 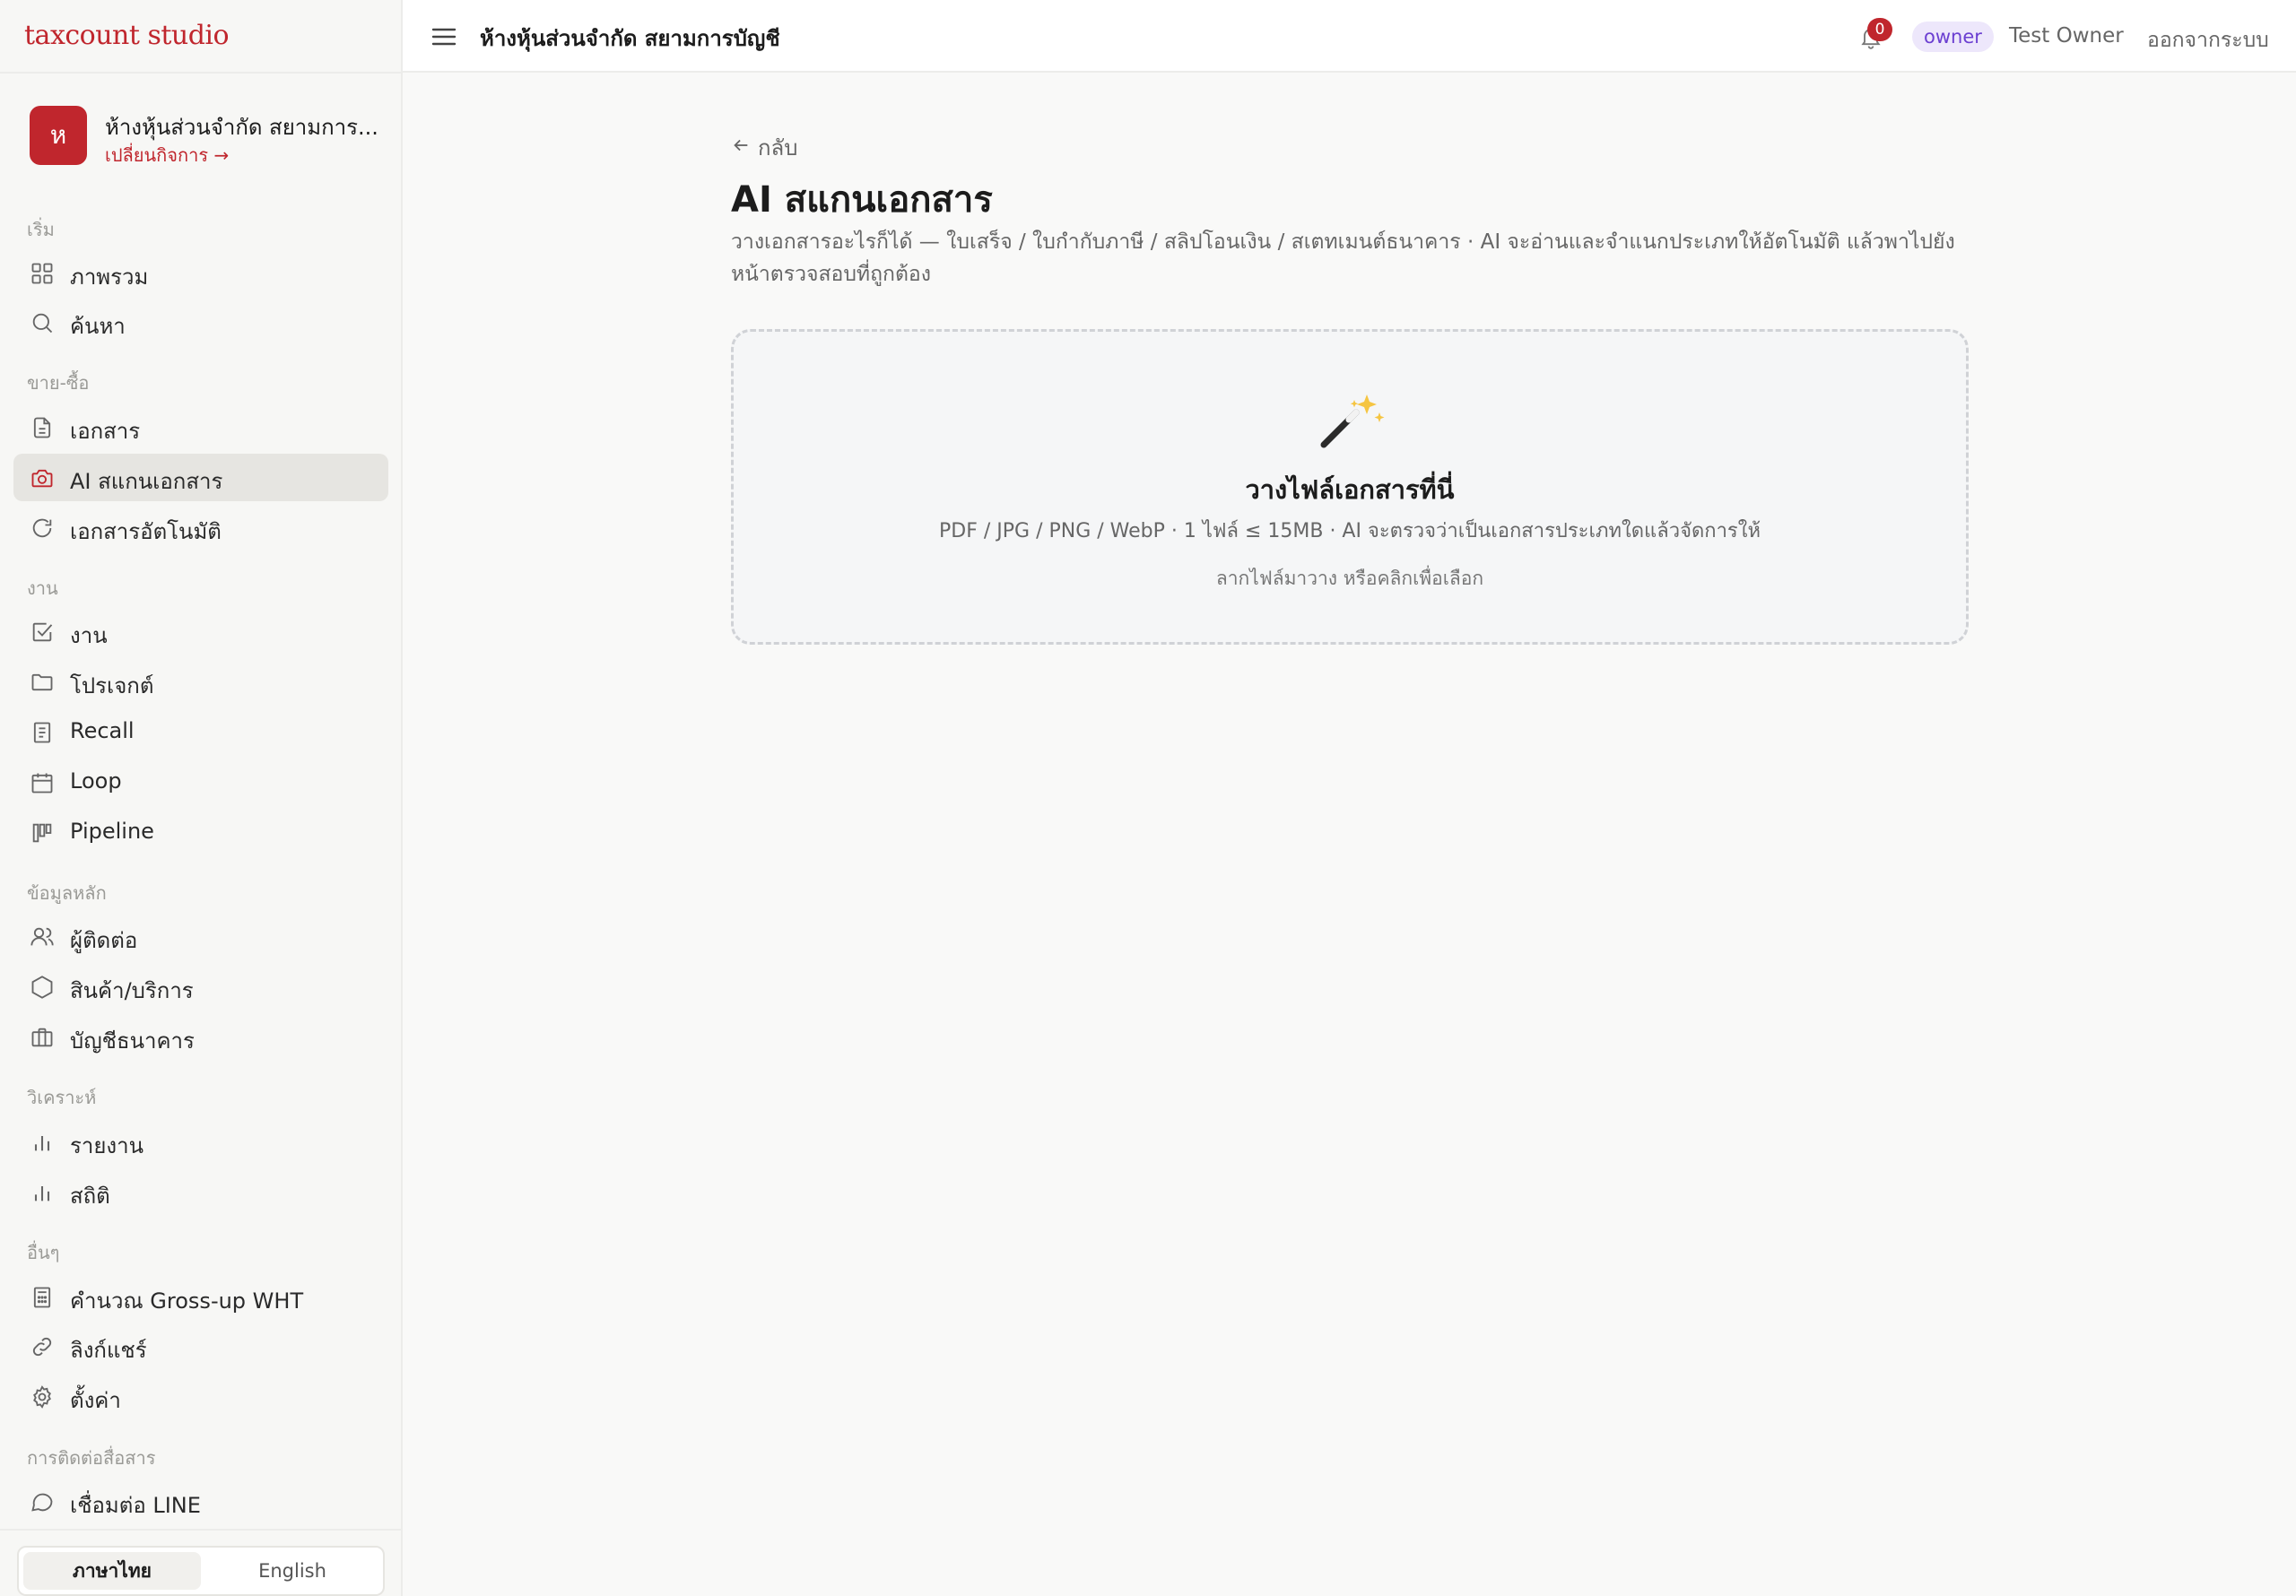 What do you see at coordinates (42, 988) in the screenshot?
I see `box-icon` at bounding box center [42, 988].